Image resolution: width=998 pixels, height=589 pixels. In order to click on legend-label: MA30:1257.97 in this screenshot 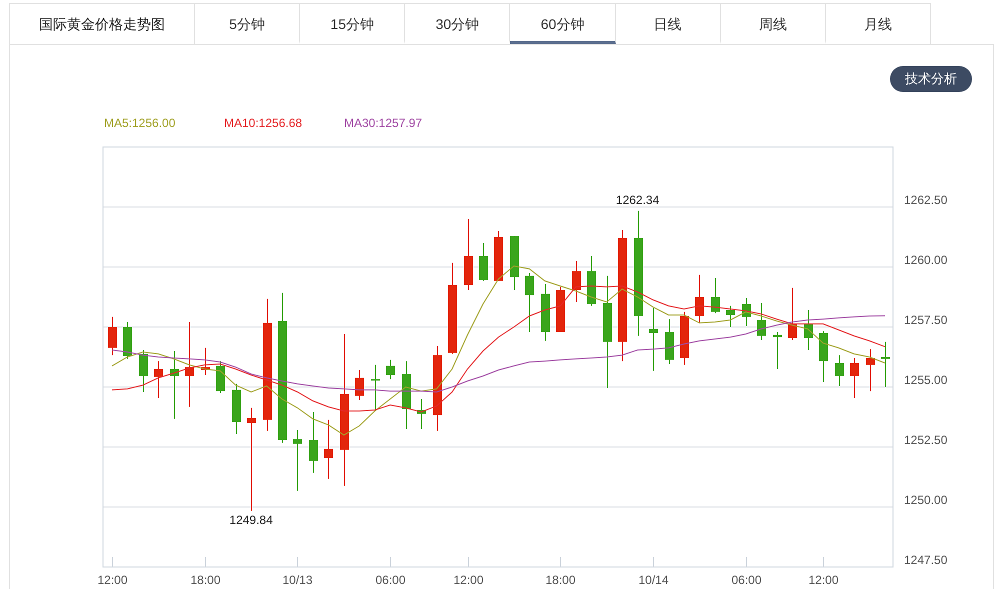, I will do `click(383, 123)`.